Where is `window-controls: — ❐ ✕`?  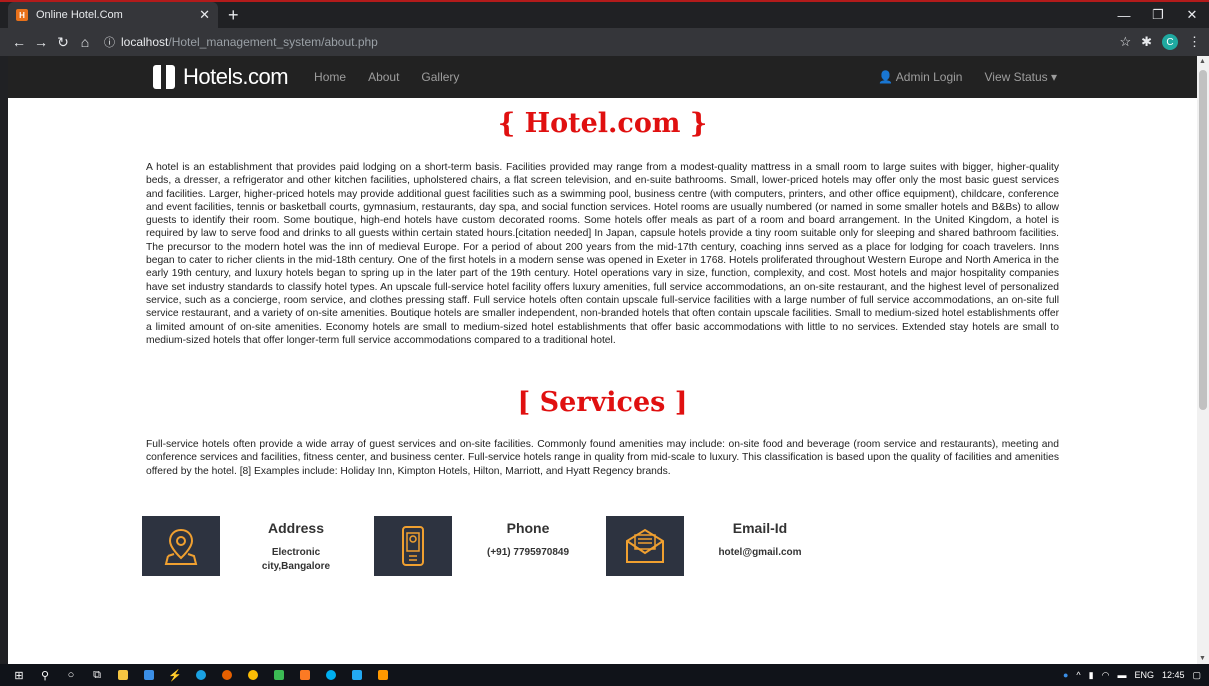
window-controls: — ❐ ✕ is located at coordinates (1158, 15).